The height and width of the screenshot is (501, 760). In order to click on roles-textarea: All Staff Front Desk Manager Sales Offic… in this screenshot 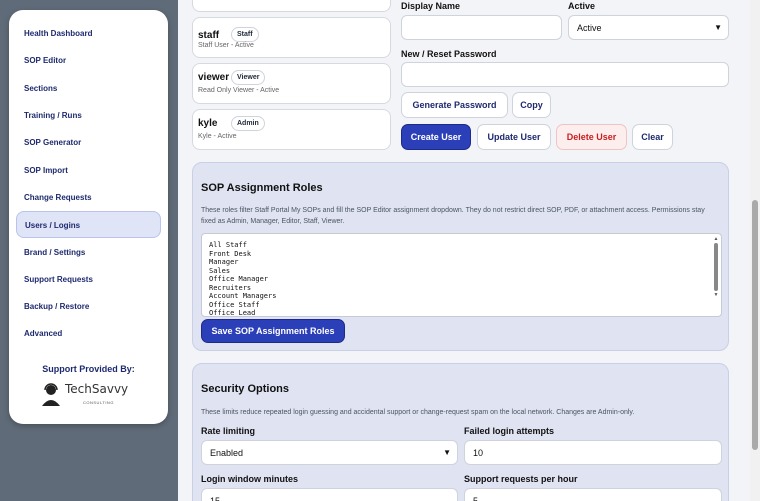, I will do `click(461, 275)`.